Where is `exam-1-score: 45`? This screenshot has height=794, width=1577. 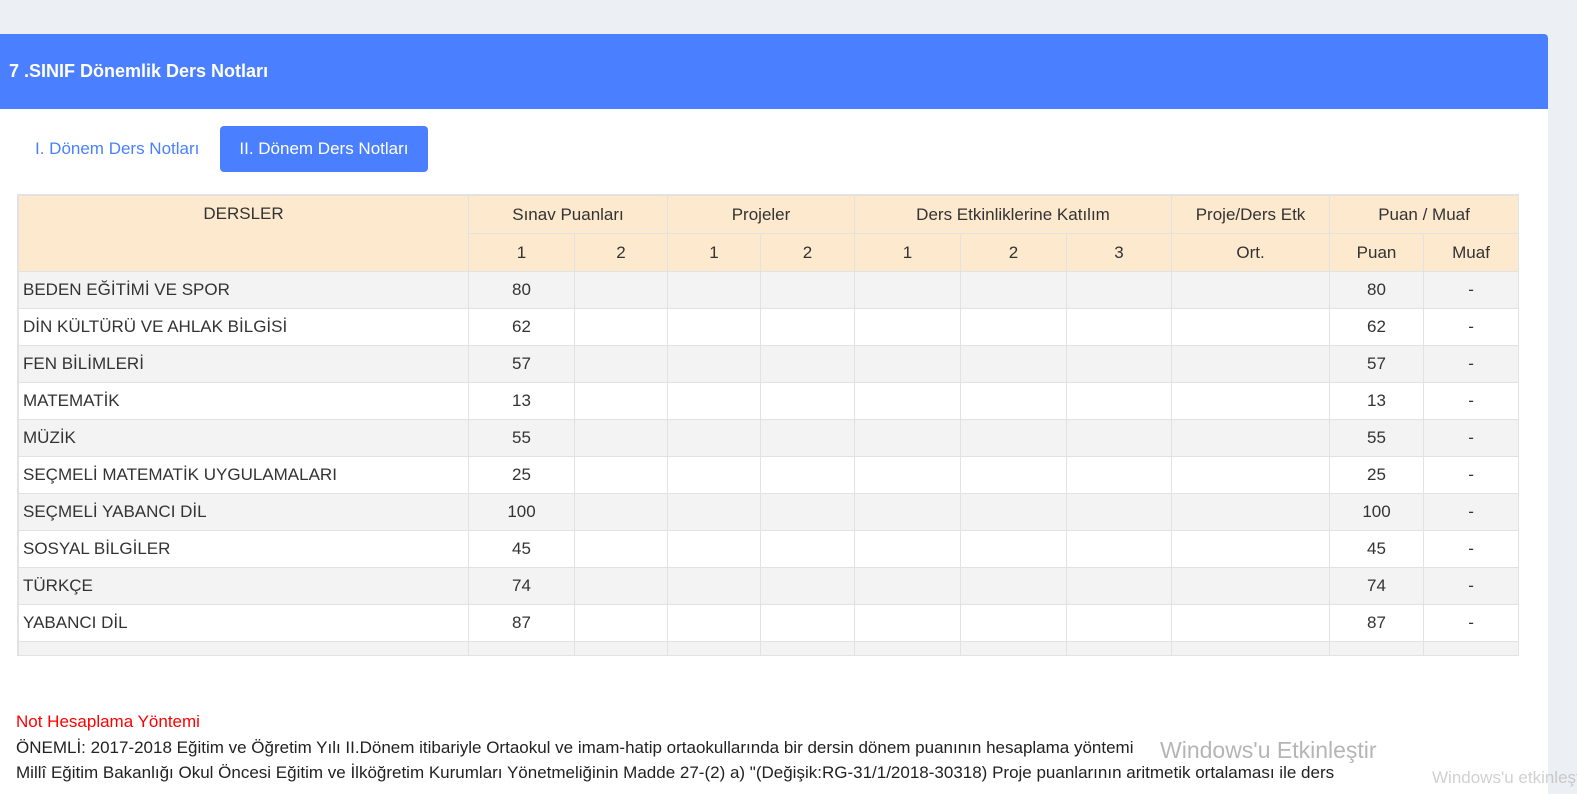
exam-1-score: 45 is located at coordinates (521, 549).